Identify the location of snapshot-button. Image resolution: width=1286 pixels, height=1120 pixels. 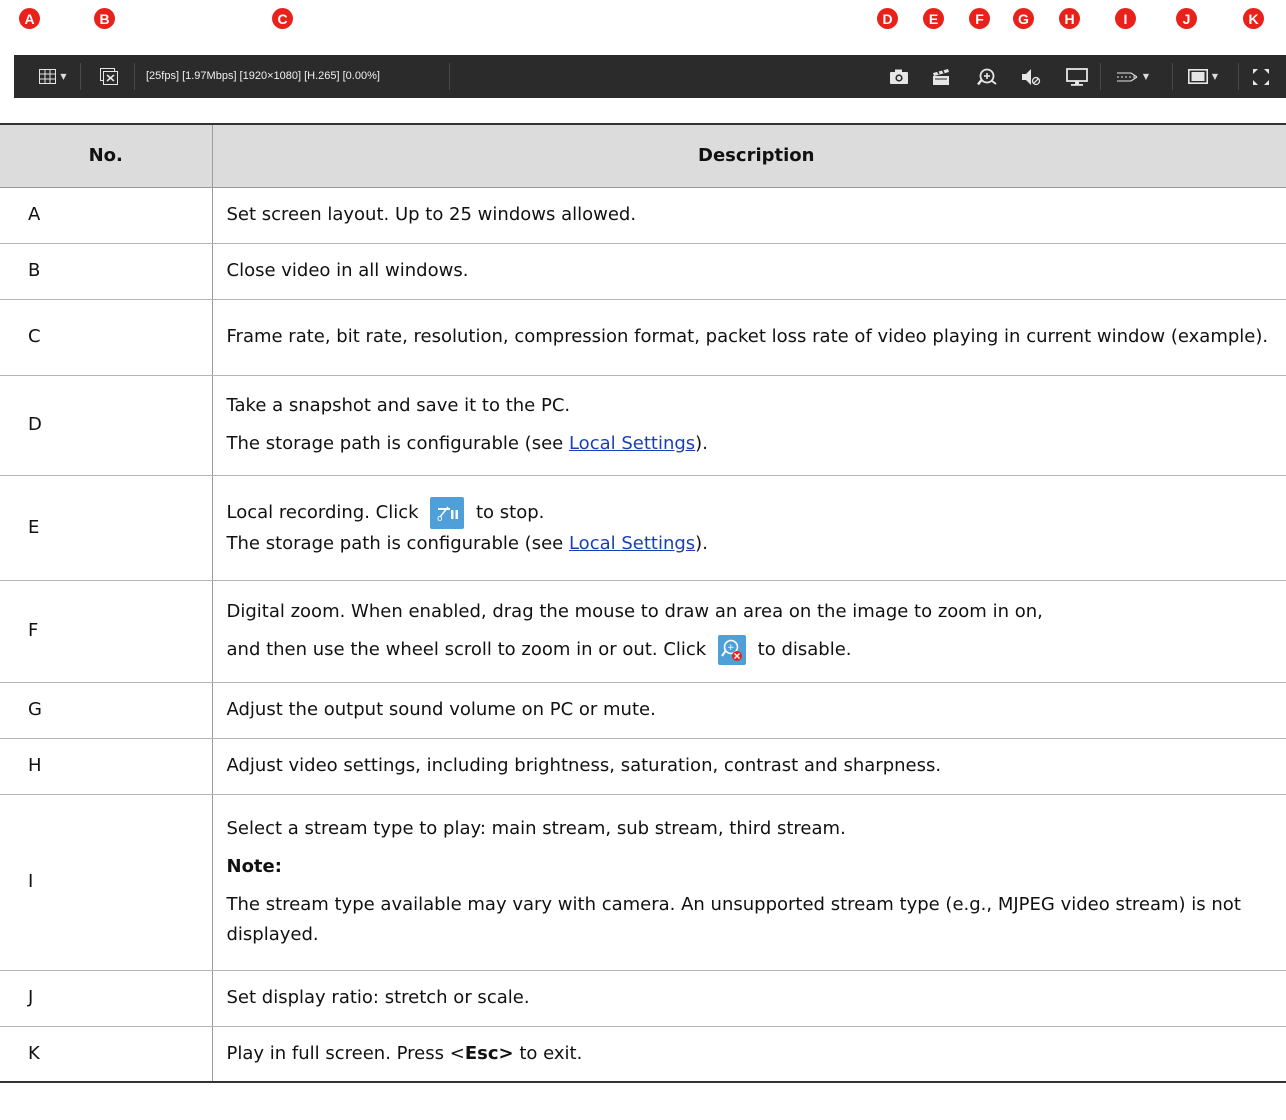
(899, 76).